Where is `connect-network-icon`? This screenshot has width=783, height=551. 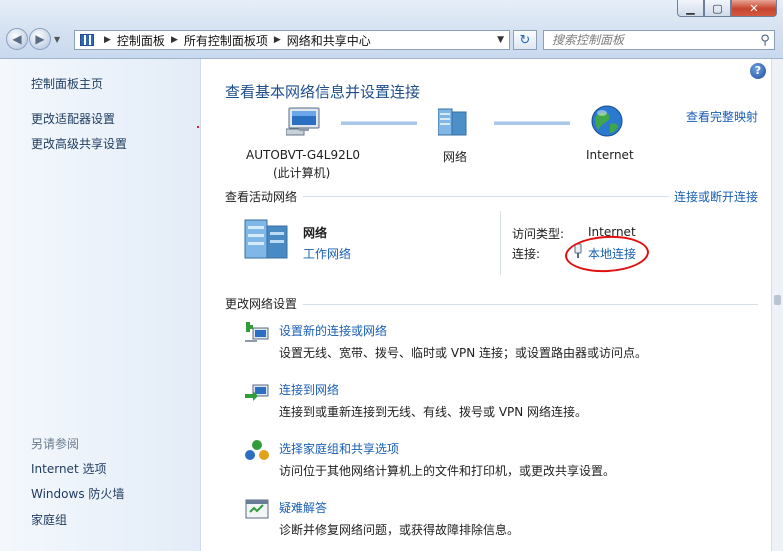 connect-network-icon is located at coordinates (257, 392).